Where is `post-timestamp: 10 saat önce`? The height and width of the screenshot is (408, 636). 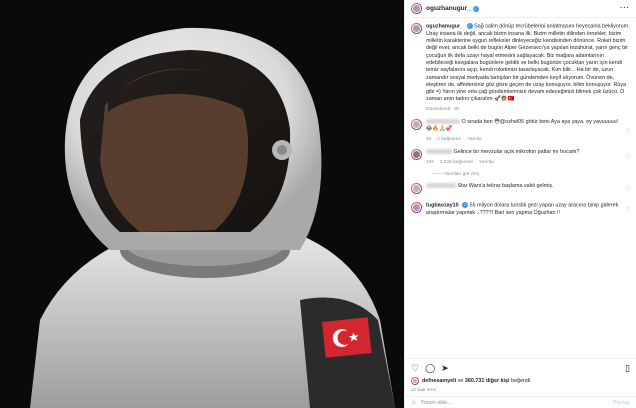
post-timestamp: 10 saat önce is located at coordinates (520, 389).